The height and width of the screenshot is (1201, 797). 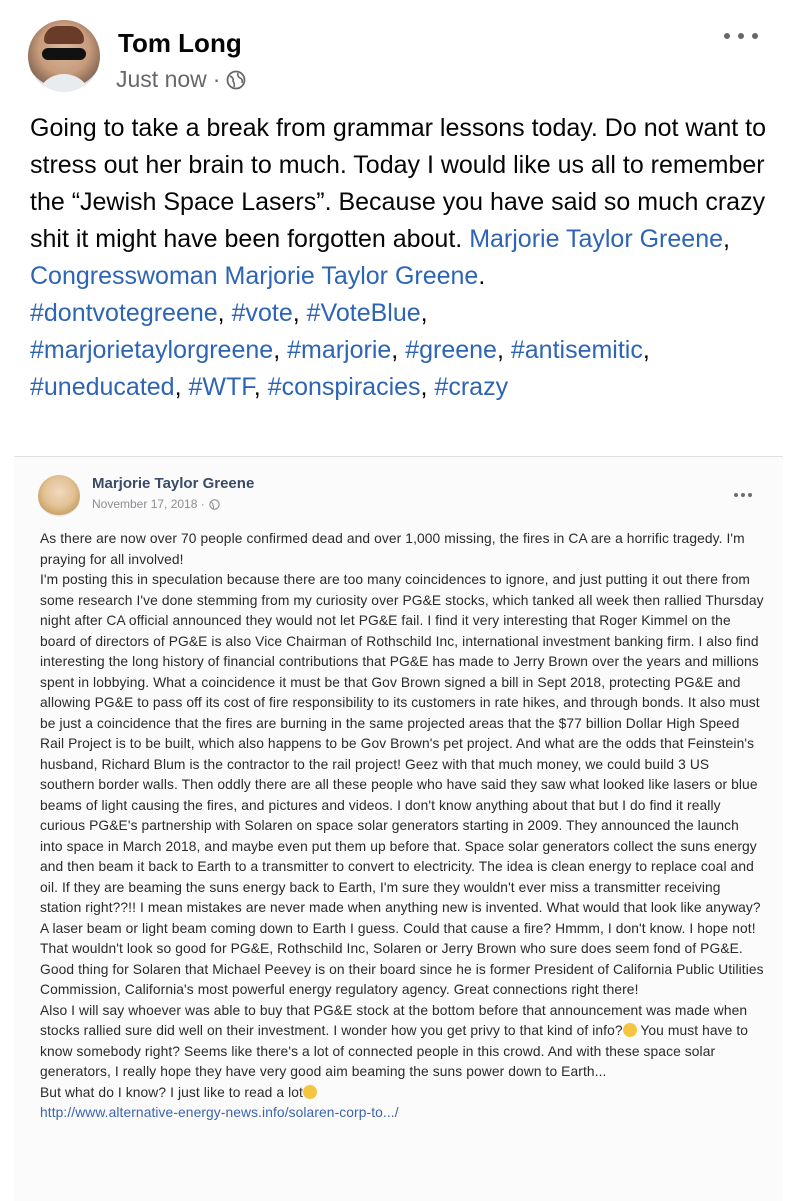 I want to click on hashtag: #greene, so click(x=451, y=350).